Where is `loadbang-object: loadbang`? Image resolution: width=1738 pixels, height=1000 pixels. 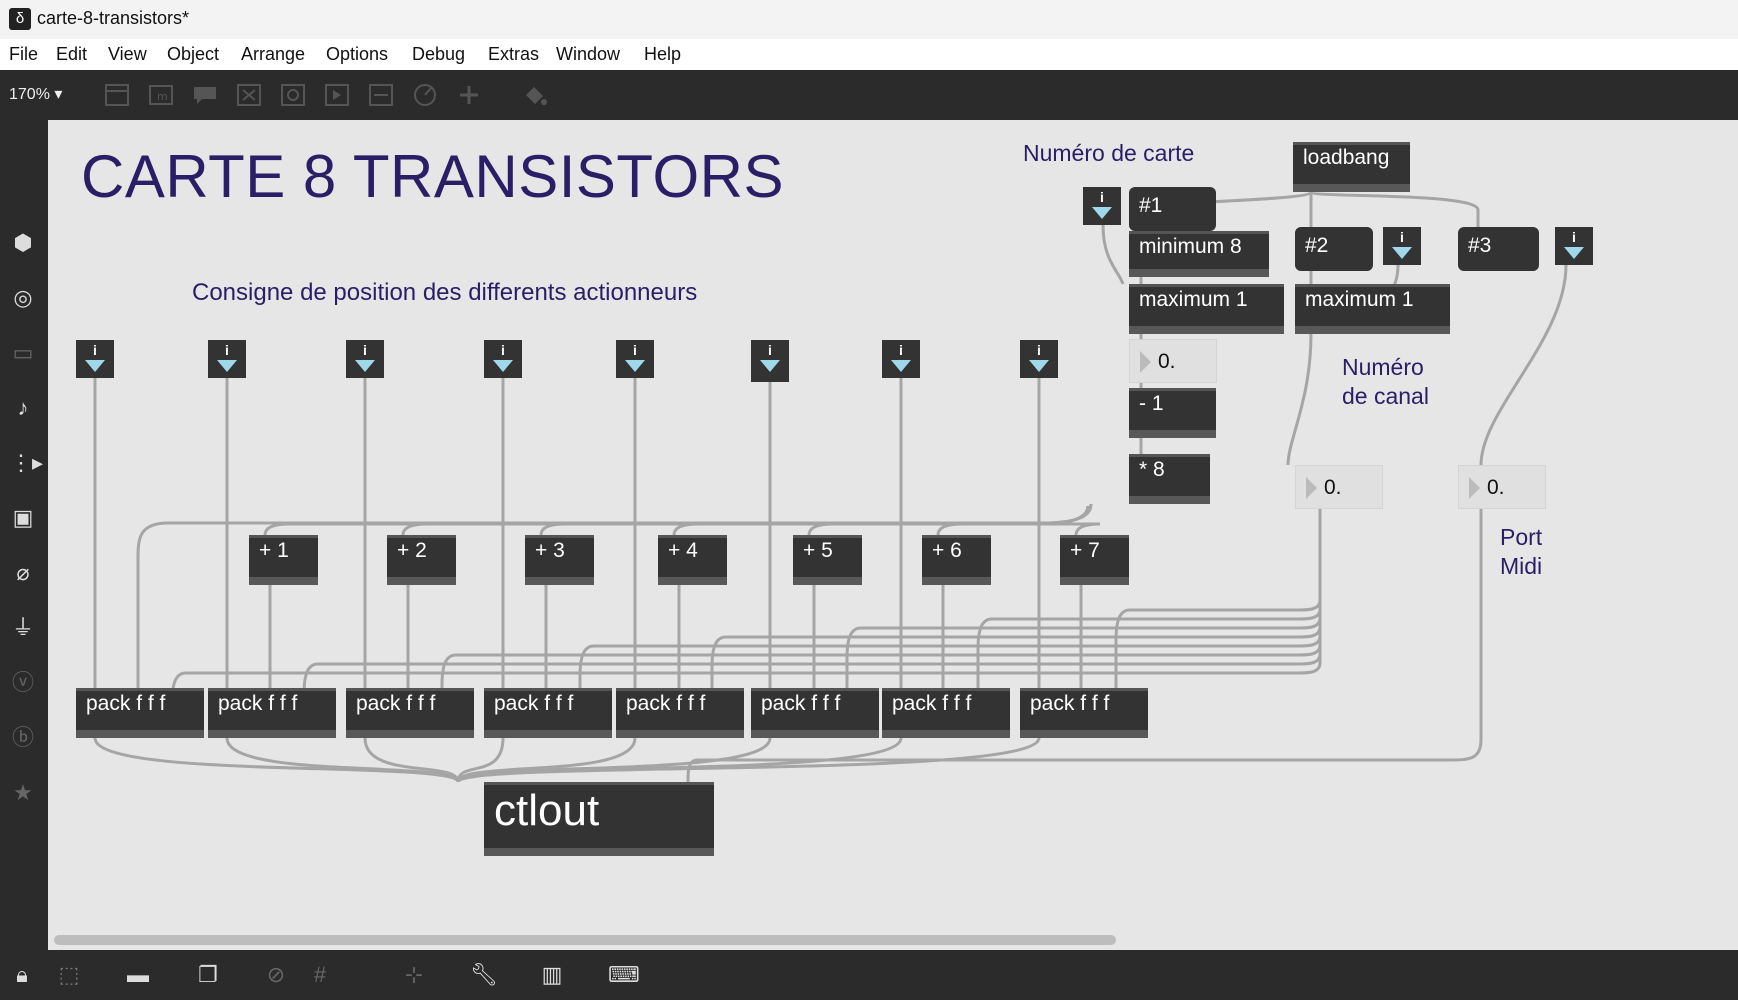 loadbang-object: loadbang is located at coordinates (1351, 167).